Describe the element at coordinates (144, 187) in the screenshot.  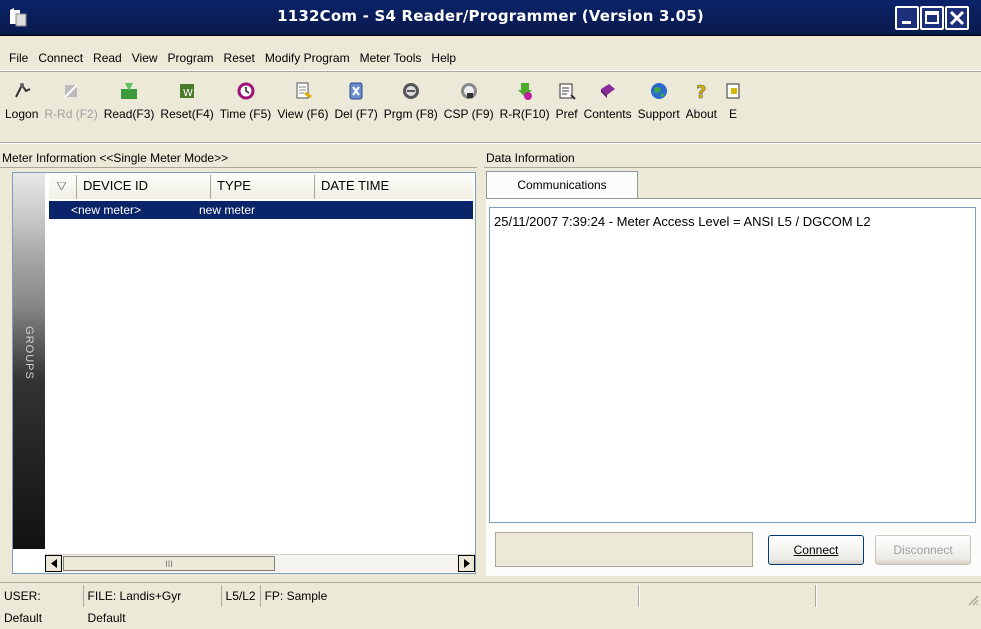
I see `column-device-id: DEVICE ID` at that location.